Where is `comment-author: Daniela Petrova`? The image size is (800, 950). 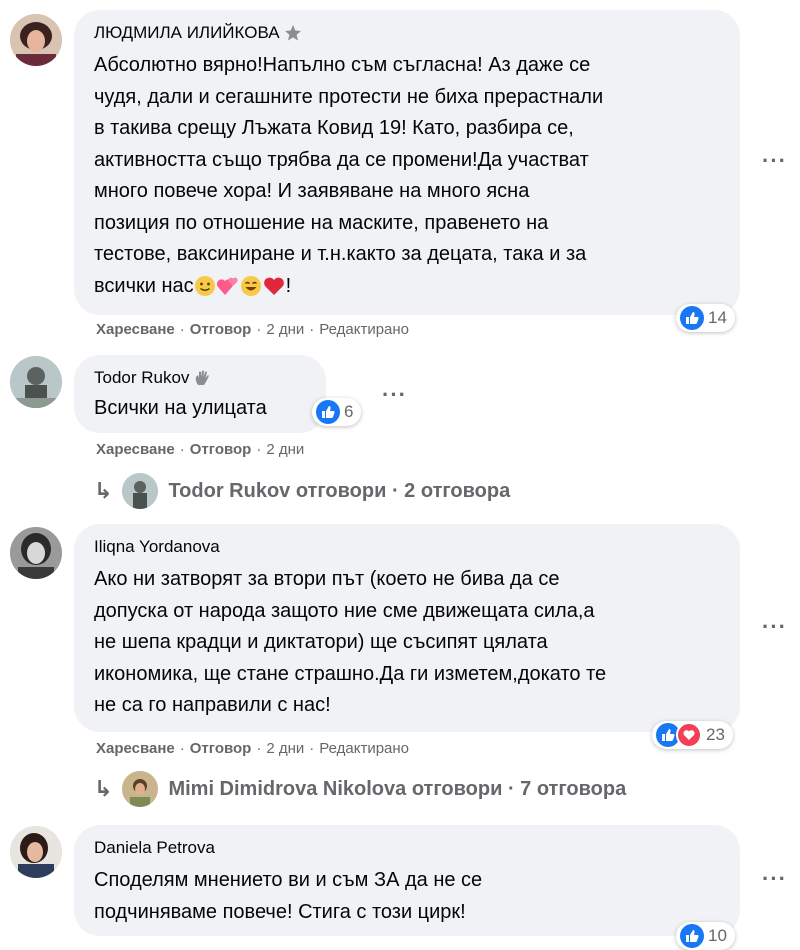
comment-author: Daniela Petrova is located at coordinates (154, 848).